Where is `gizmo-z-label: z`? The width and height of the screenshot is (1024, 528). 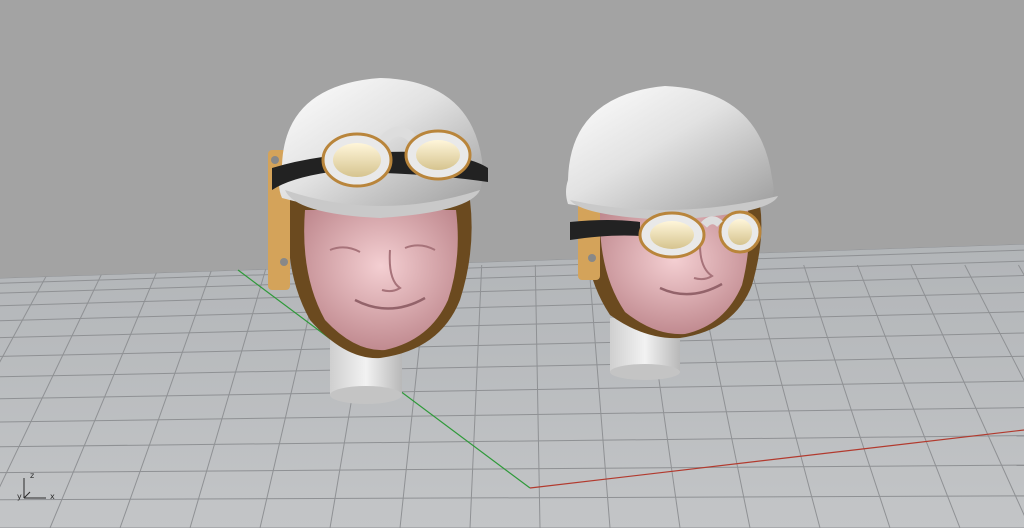 gizmo-z-label: z is located at coordinates (32, 475).